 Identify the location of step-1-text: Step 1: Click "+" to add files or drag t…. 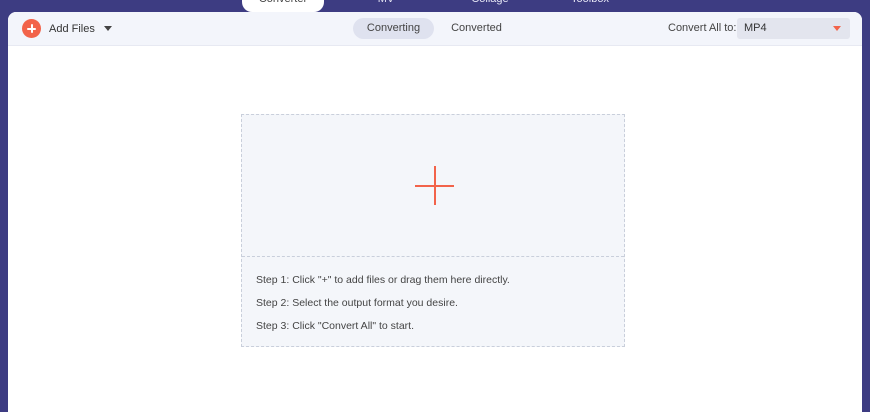
(383, 280).